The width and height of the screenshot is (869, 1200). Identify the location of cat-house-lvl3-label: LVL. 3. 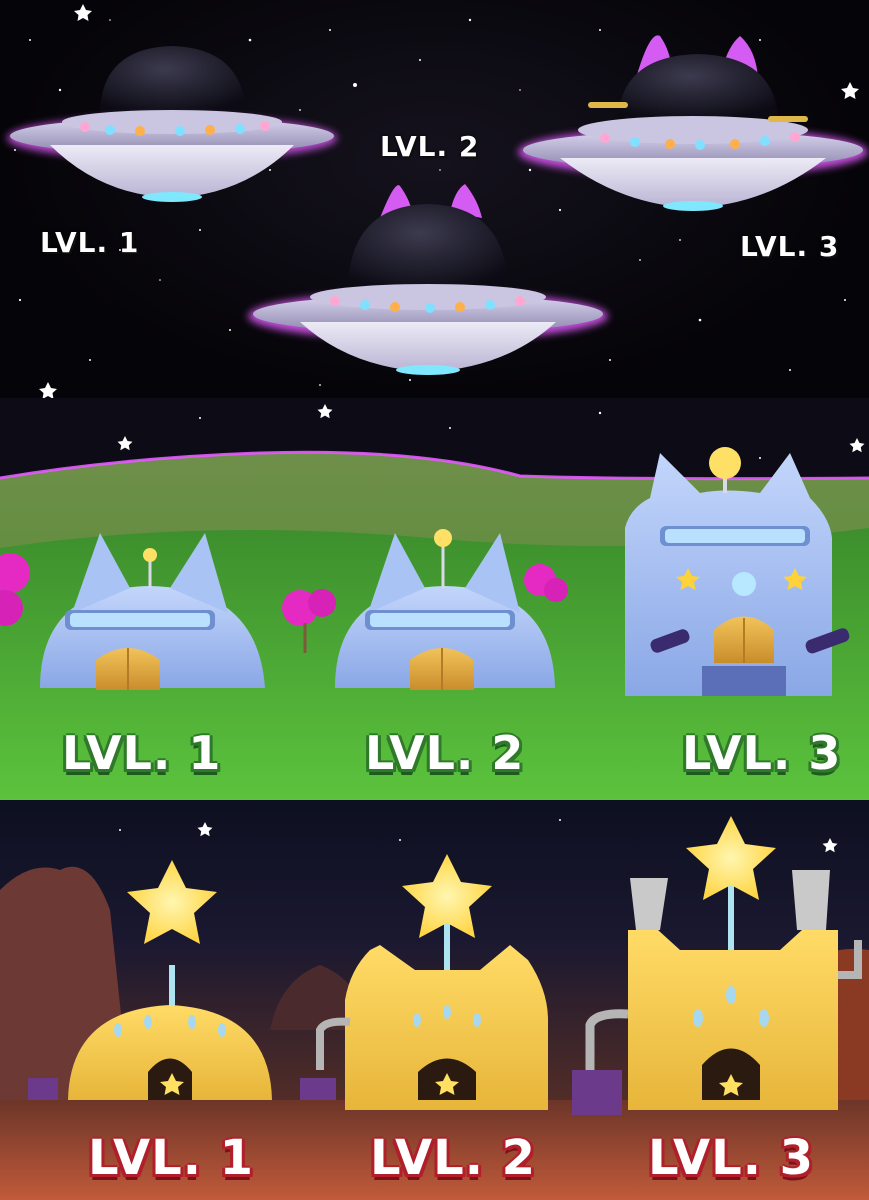
(762, 753).